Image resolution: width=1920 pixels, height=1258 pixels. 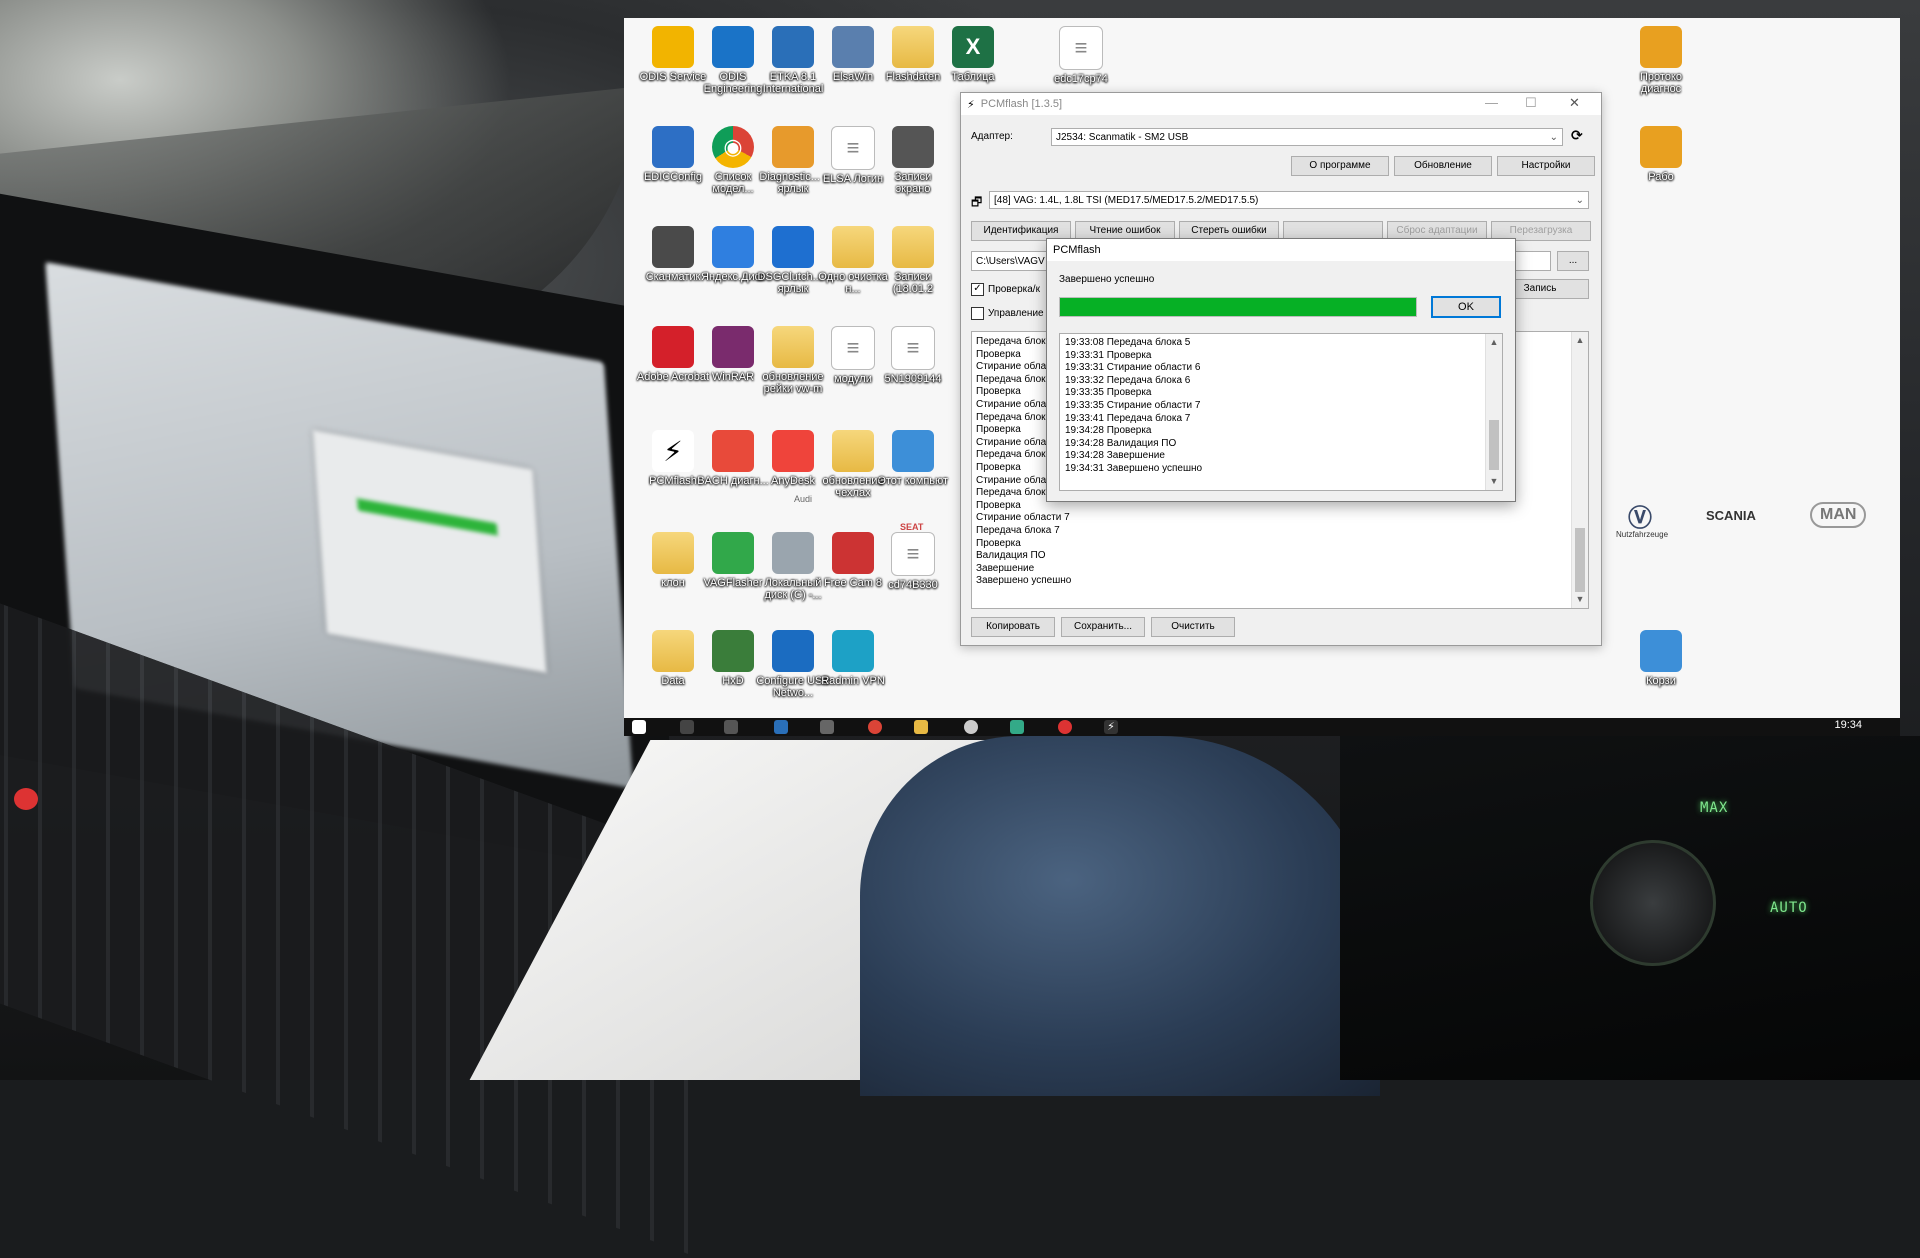 What do you see at coordinates (1661, 177) in the screenshot?
I see `desktop-icon-label: Рабо` at bounding box center [1661, 177].